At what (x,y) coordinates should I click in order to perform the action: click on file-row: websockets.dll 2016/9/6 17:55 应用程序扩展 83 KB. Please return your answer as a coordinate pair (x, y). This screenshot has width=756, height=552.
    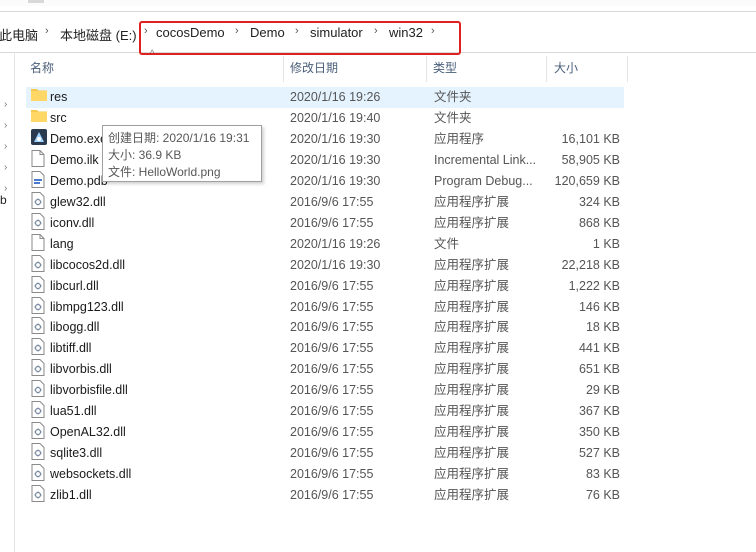
    Looking at the image, I should click on (325, 474).